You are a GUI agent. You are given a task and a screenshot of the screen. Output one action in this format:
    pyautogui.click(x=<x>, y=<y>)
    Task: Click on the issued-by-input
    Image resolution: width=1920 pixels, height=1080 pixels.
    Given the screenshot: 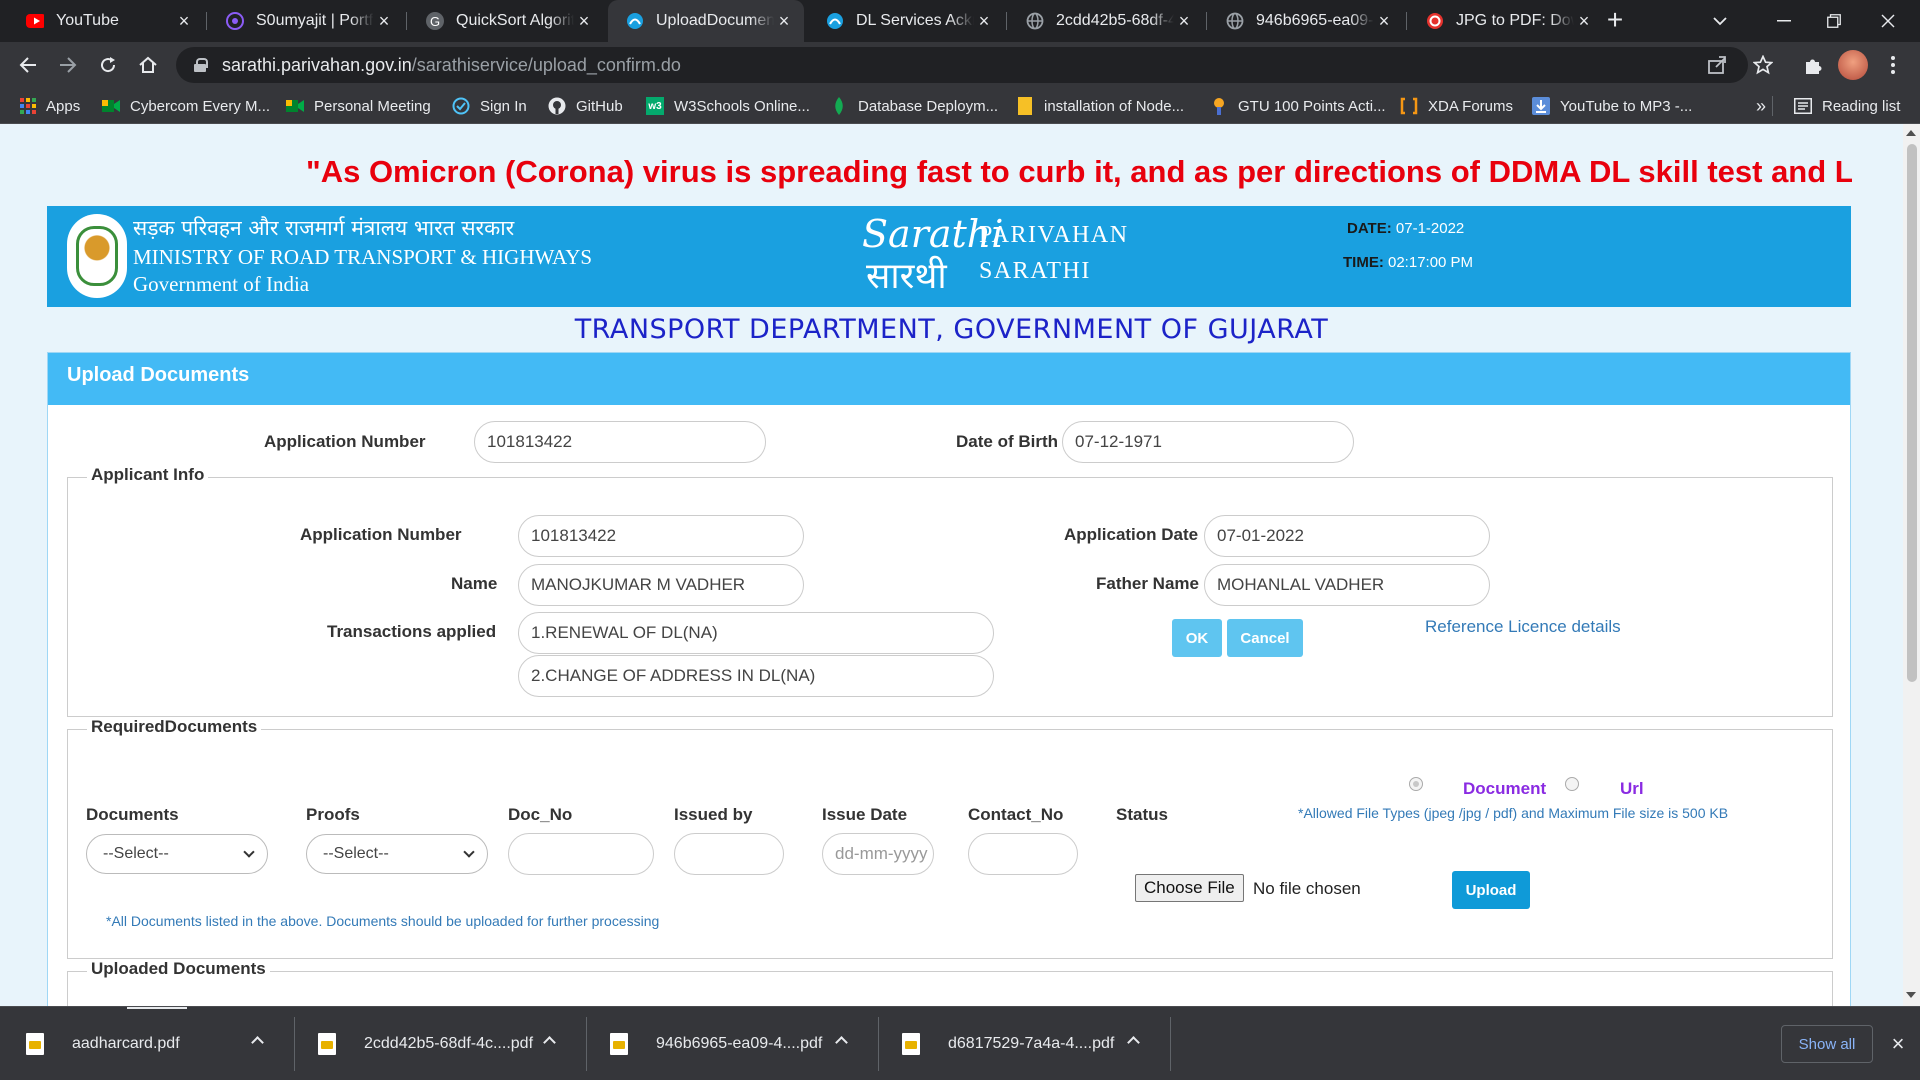 What is the action you would take?
    pyautogui.click(x=729, y=854)
    